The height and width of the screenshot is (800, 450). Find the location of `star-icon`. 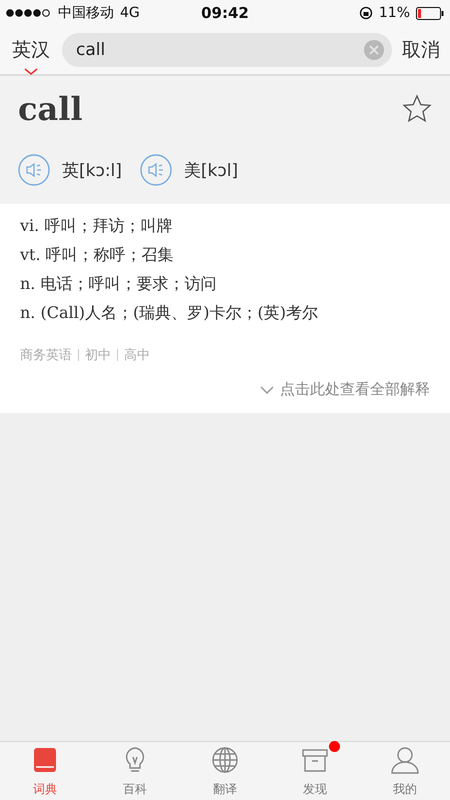

star-icon is located at coordinates (417, 109).